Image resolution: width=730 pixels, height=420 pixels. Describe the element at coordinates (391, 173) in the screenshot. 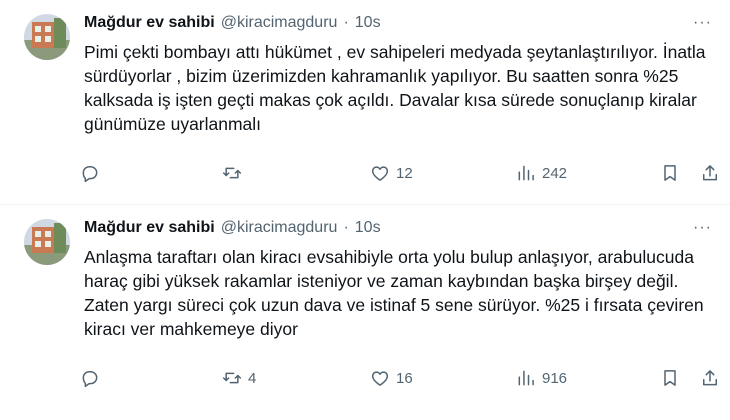

I see `like-button: 12` at that location.